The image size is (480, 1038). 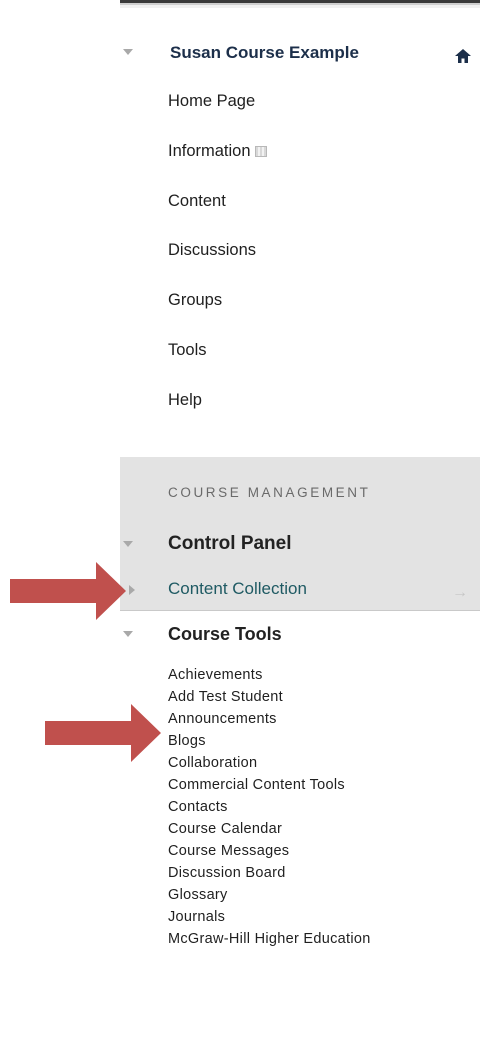 I want to click on nav-item-label: Content, so click(x=197, y=201).